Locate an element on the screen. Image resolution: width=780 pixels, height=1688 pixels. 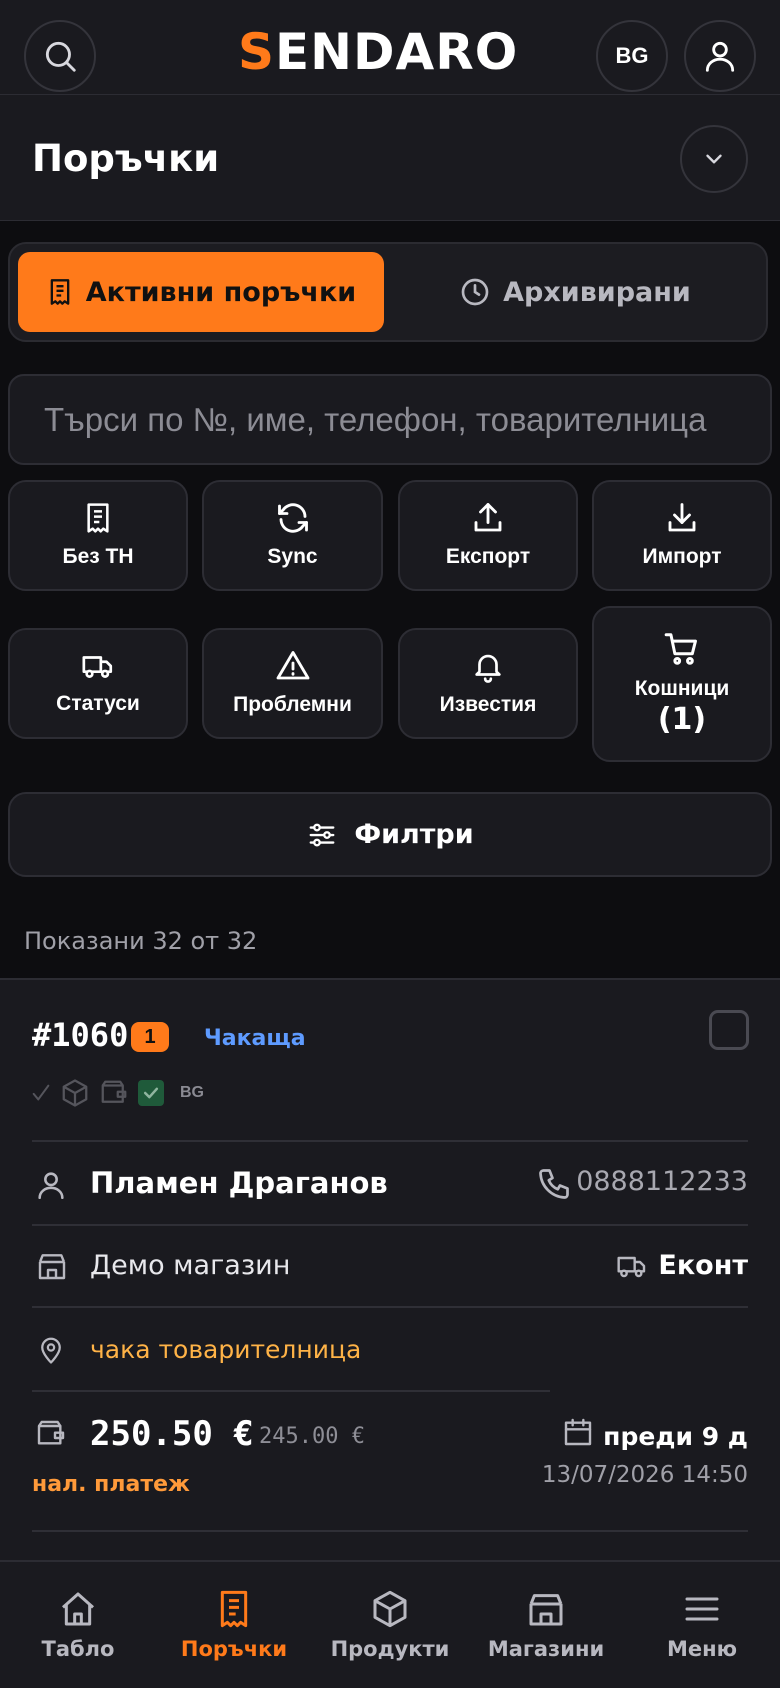
language-button: BG is located at coordinates (632, 56).